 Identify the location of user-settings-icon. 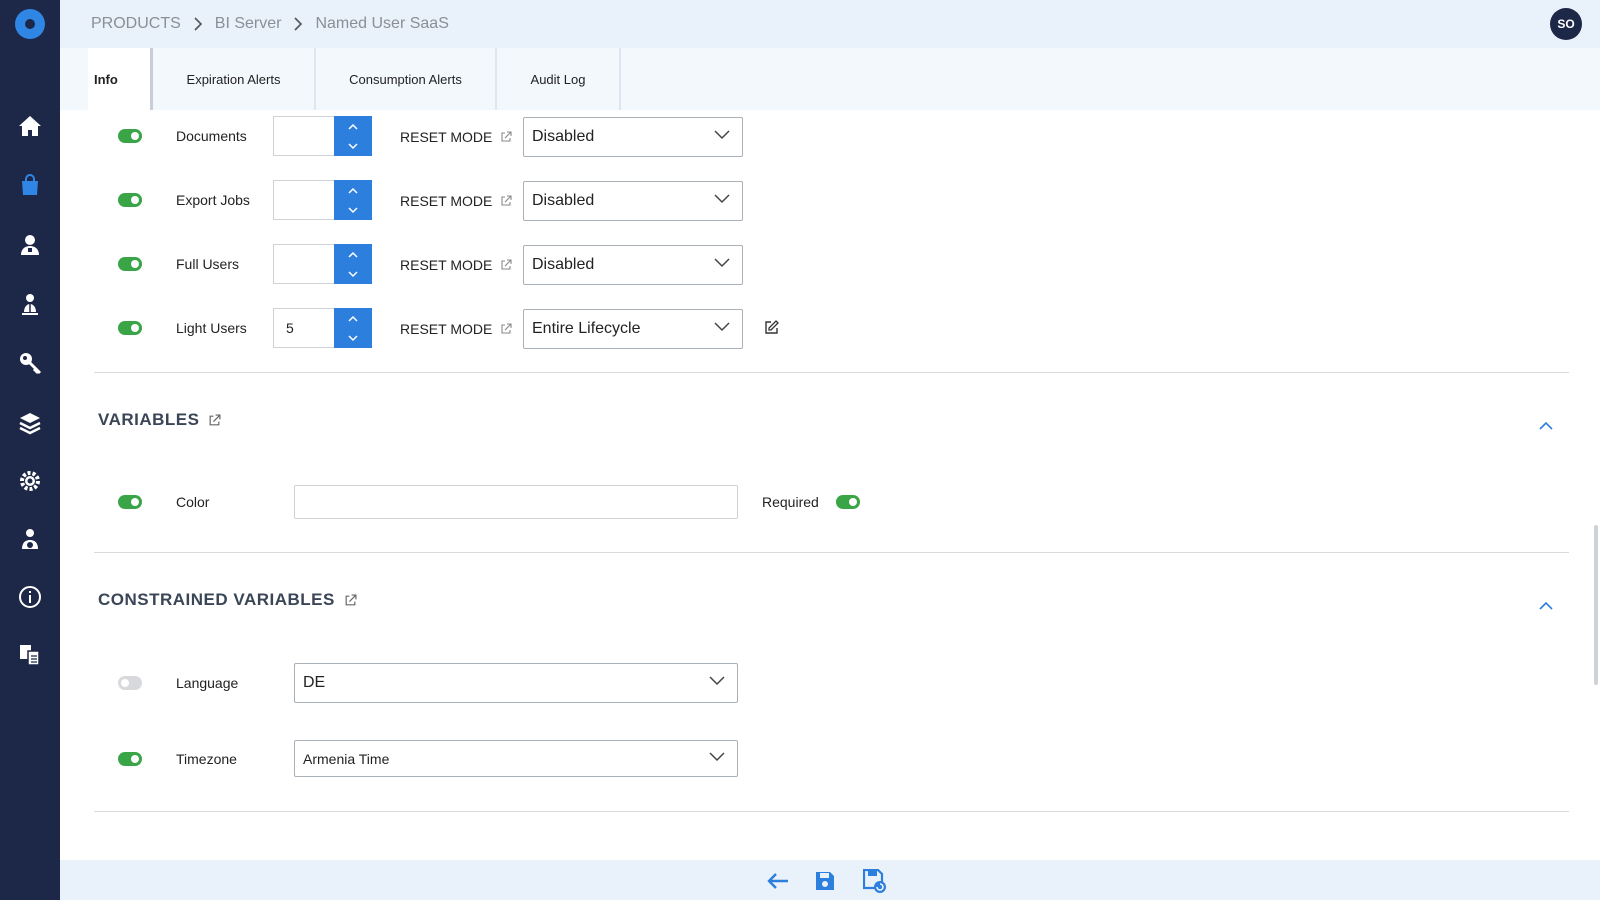
(30, 539).